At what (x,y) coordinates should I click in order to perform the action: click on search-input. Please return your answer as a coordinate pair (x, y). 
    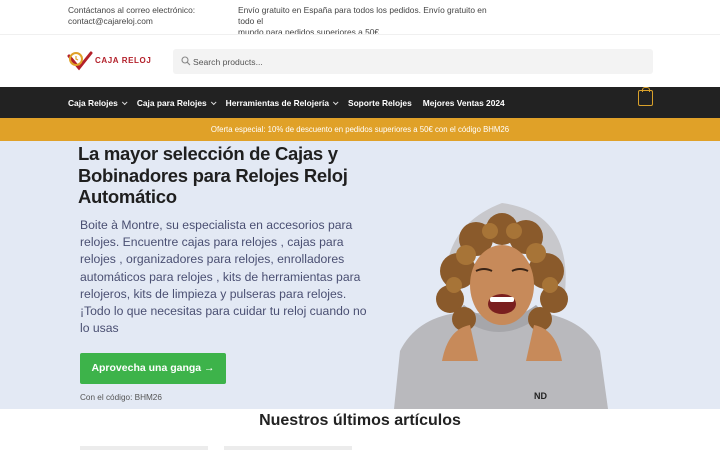
    Looking at the image, I should click on (413, 61).